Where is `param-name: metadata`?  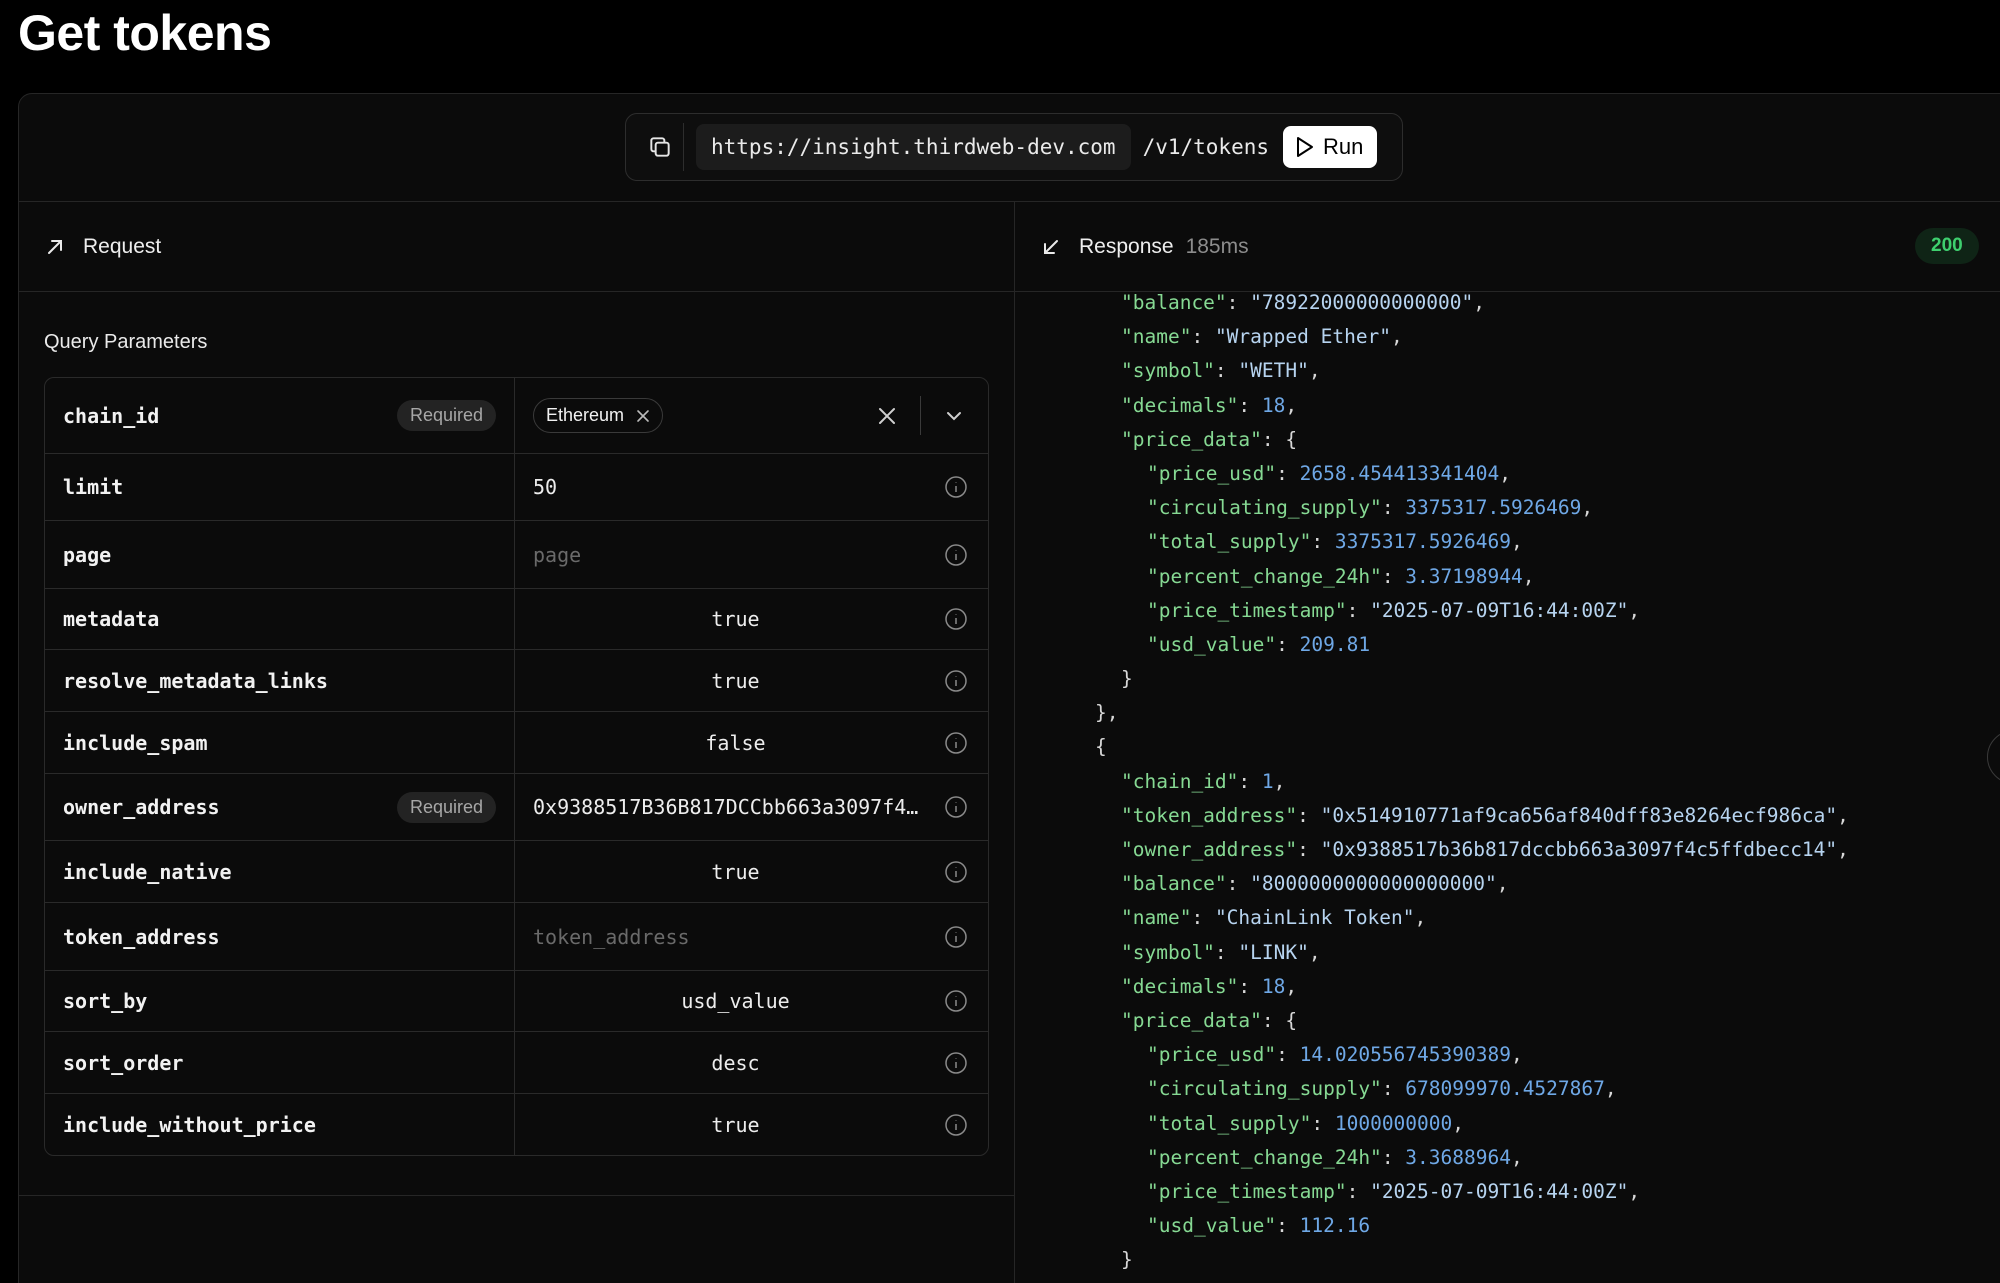
param-name: metadata is located at coordinates (280, 619).